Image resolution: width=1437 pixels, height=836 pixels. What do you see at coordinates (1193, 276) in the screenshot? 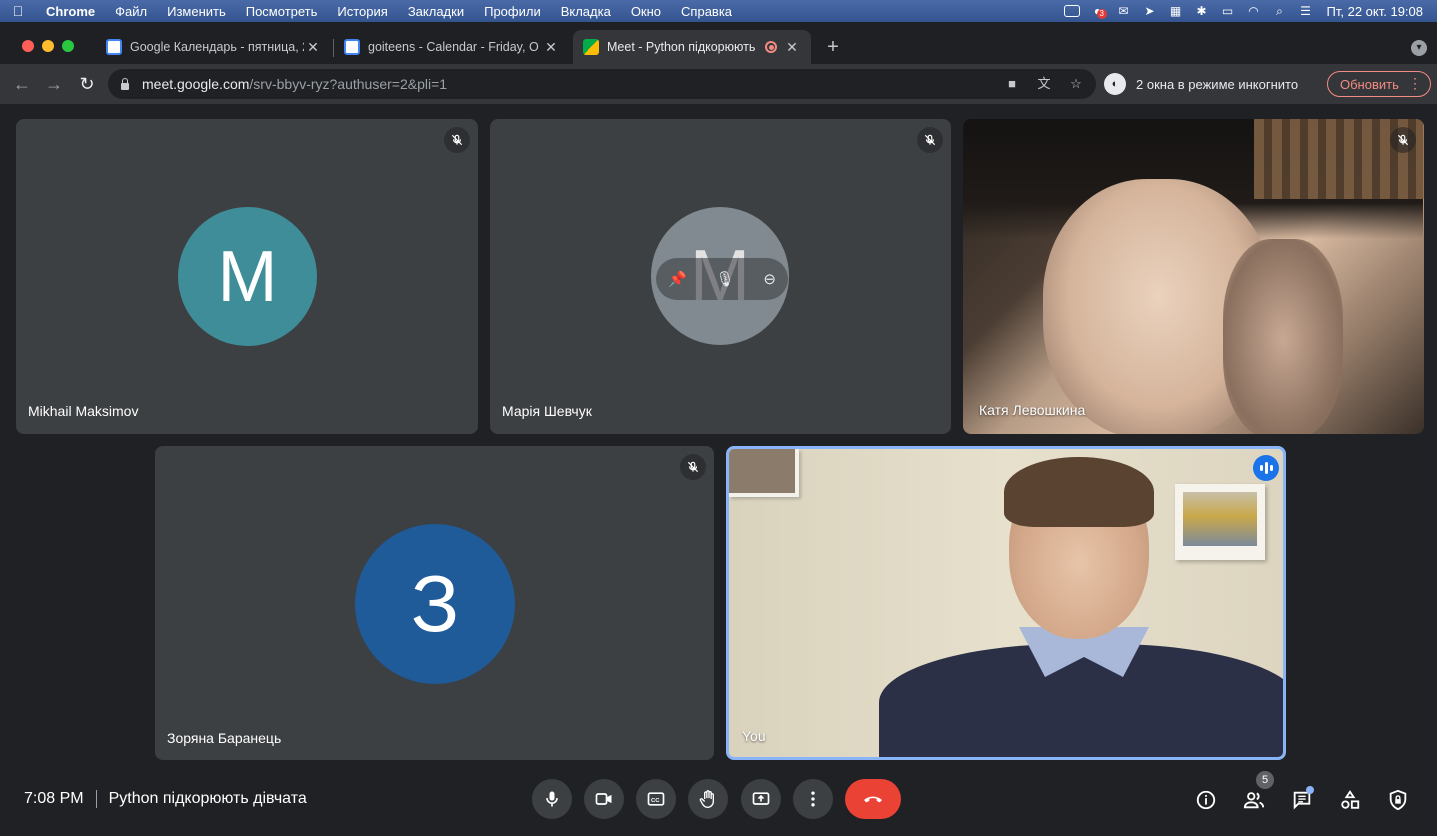
I see `participant-video-tile: Катя Левошкина` at bounding box center [1193, 276].